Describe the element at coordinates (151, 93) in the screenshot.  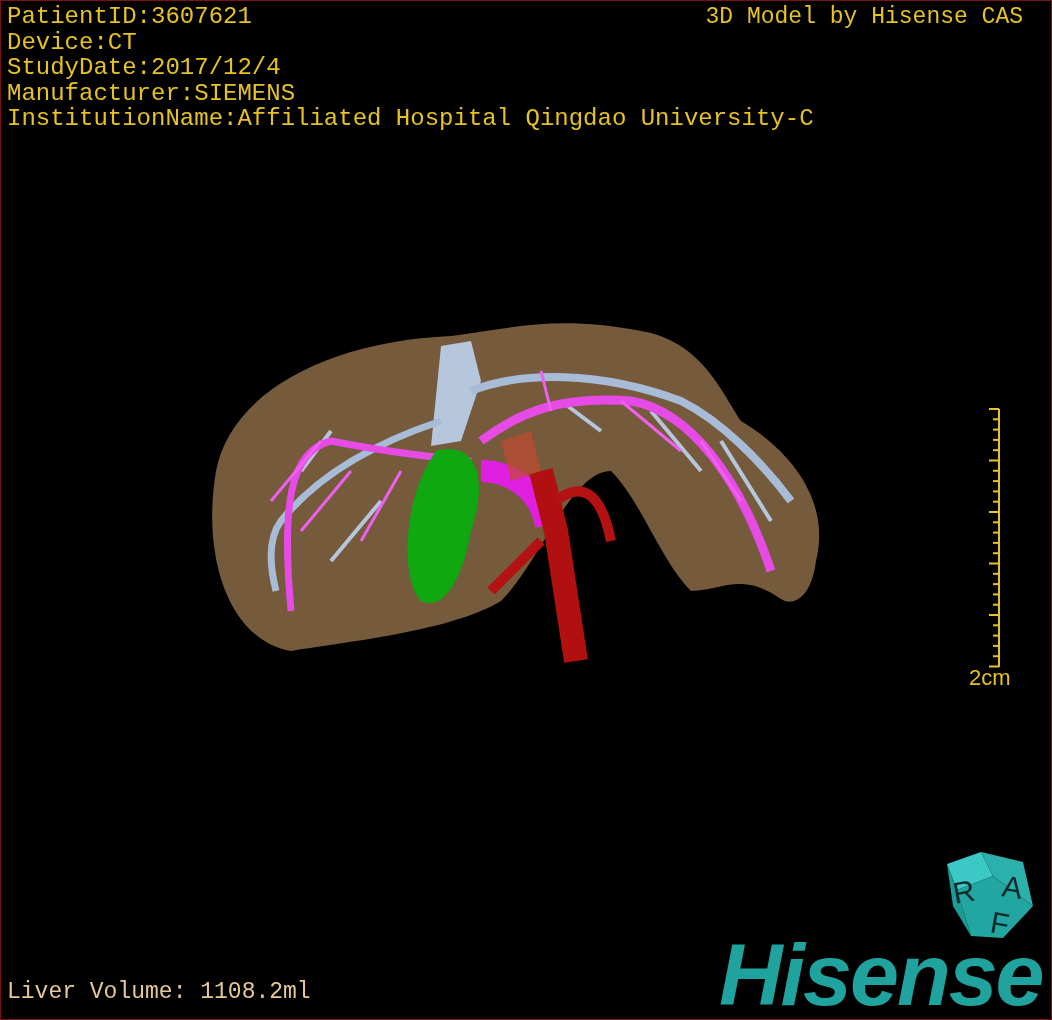
I see `study-info-text: Manufacturer:SIEMENS` at that location.